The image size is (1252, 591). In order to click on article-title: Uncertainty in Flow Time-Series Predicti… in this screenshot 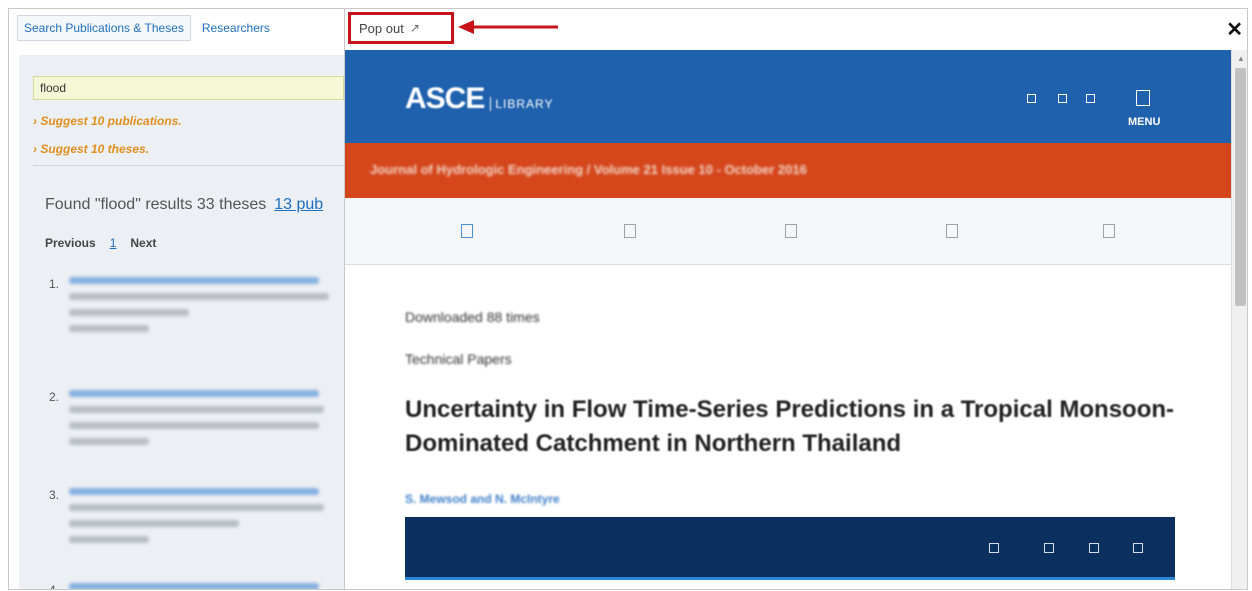, I will do `click(790, 426)`.